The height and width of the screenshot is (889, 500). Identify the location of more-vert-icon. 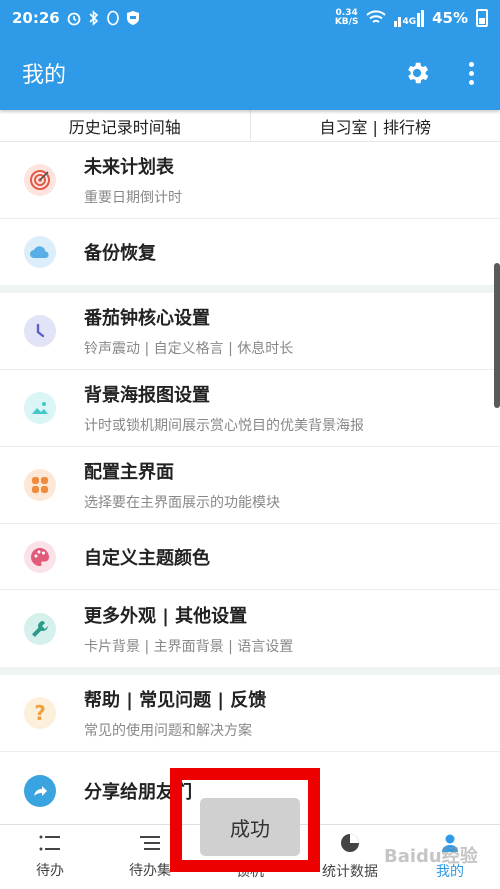
(471, 73).